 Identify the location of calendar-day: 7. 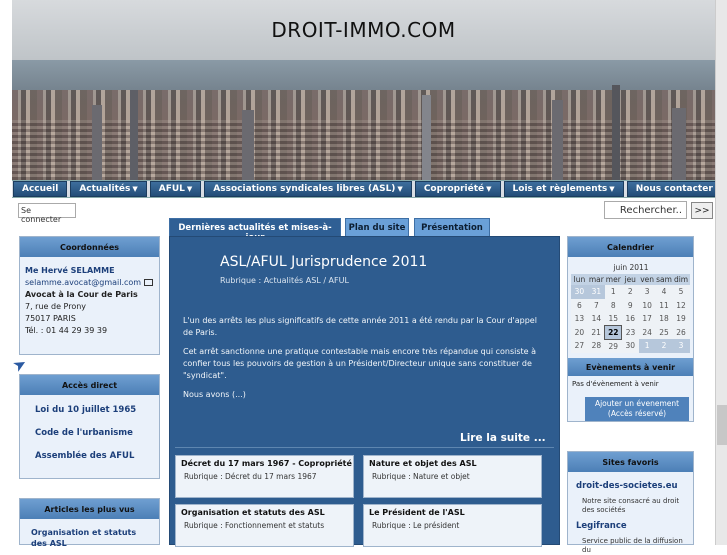
(596, 305).